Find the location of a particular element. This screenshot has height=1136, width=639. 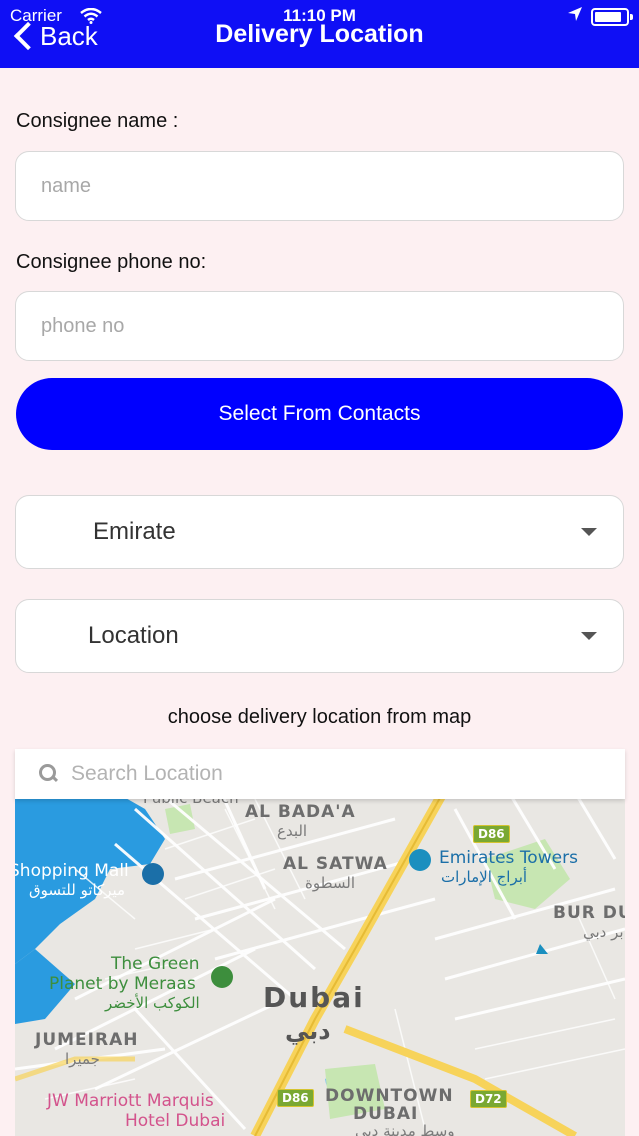

location-value: Location is located at coordinates (133, 635).